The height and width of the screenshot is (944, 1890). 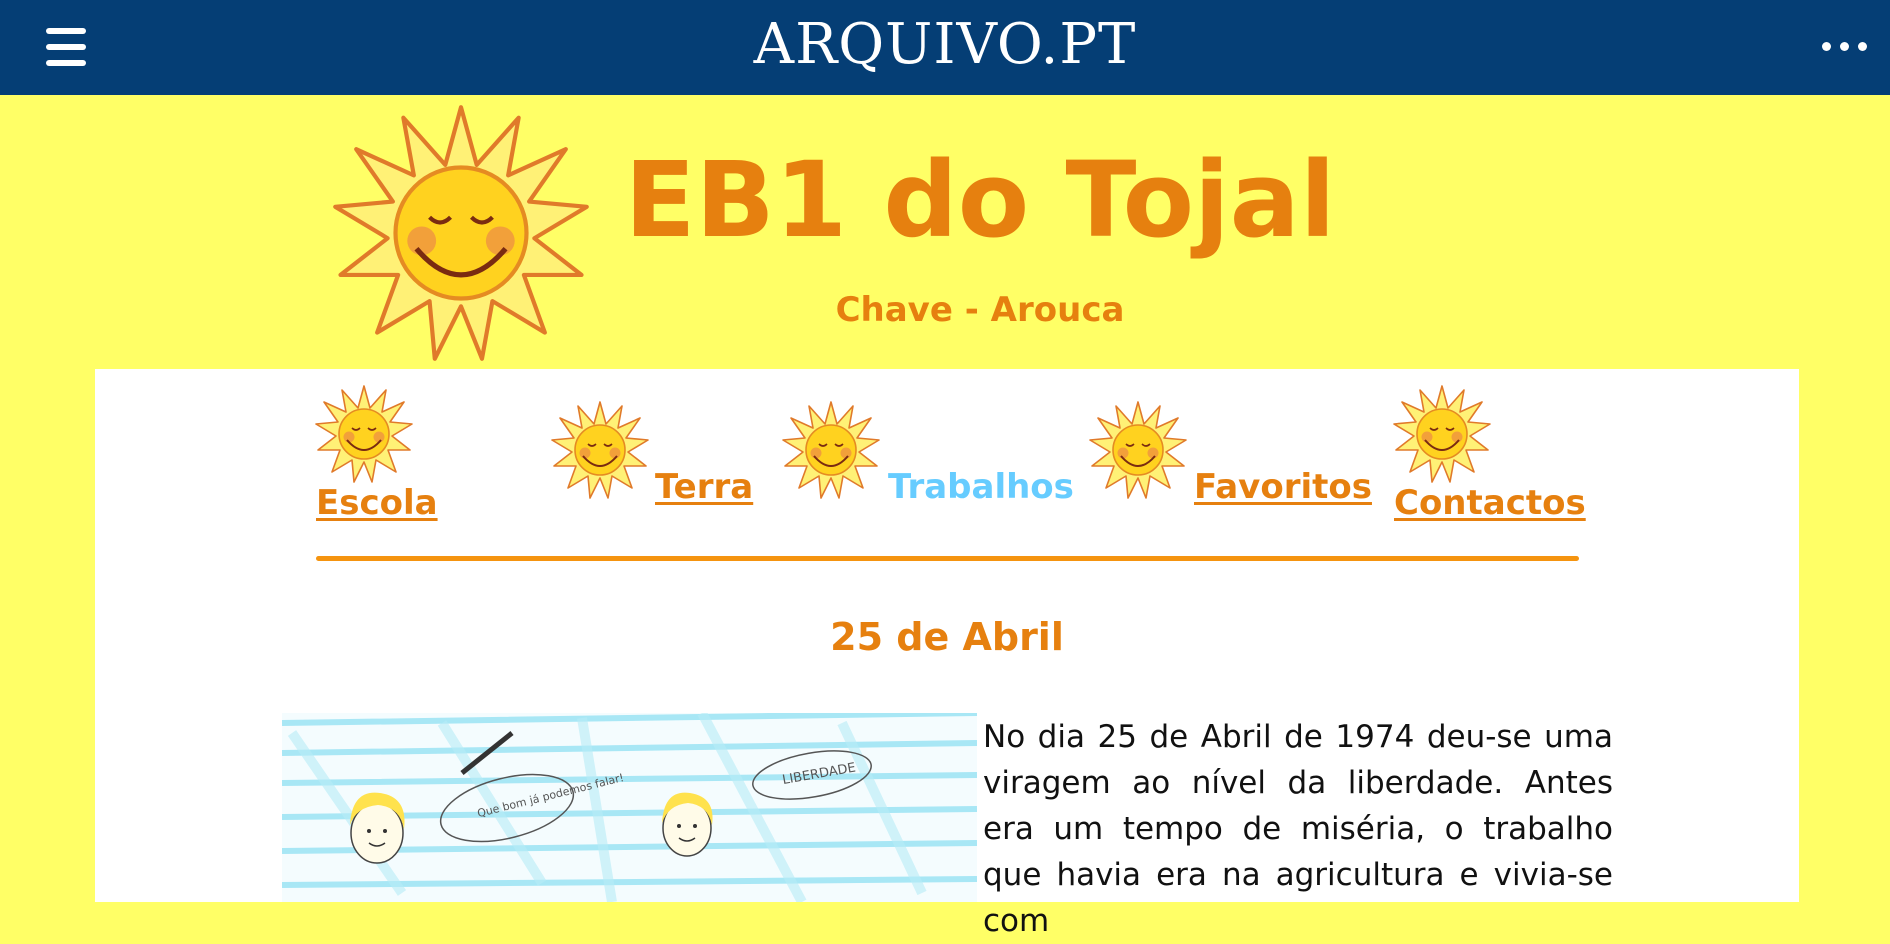 I want to click on more-options-icon, so click(x=1845, y=48).